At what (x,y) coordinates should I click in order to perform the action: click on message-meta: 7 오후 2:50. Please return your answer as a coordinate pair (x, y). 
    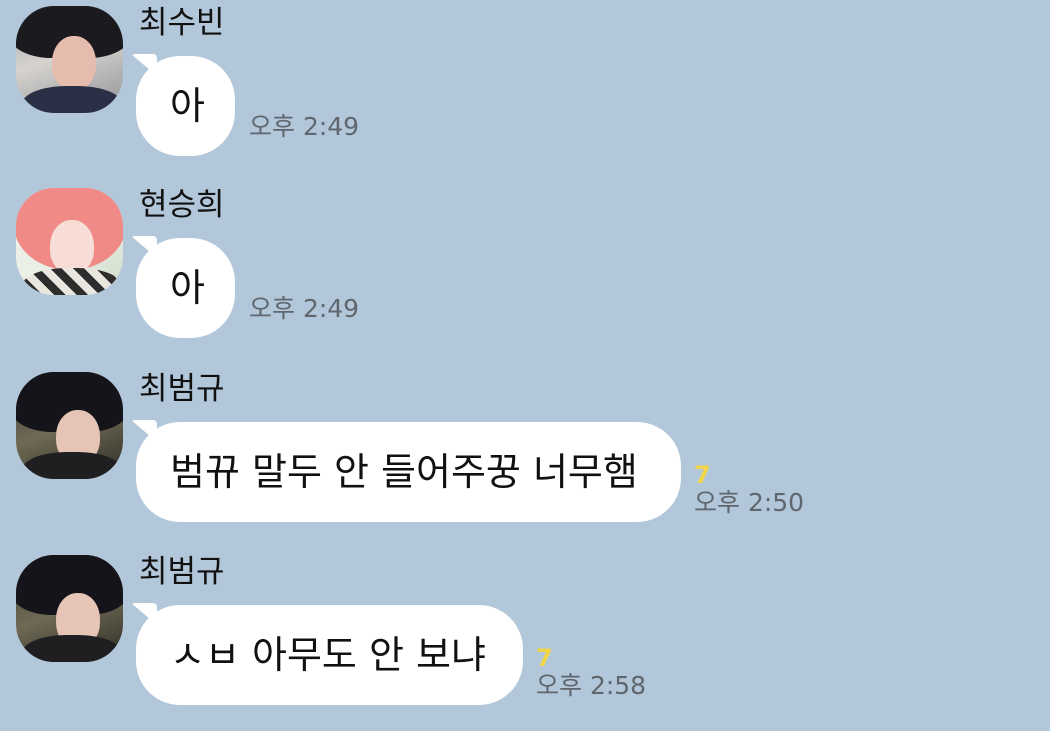
    Looking at the image, I should click on (749, 490).